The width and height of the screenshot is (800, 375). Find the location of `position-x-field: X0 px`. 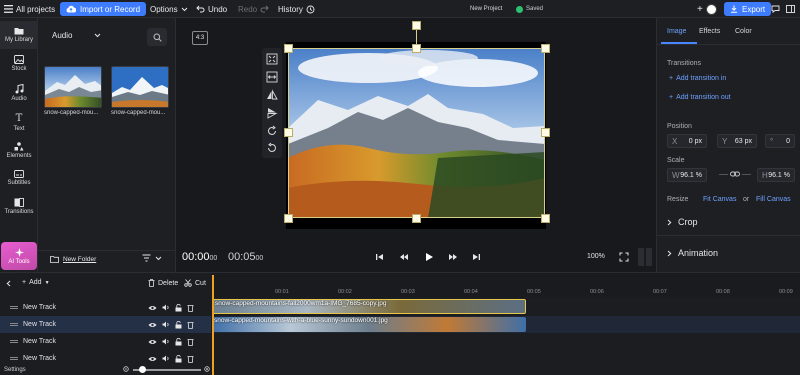

position-x-field: X0 px is located at coordinates (687, 141).